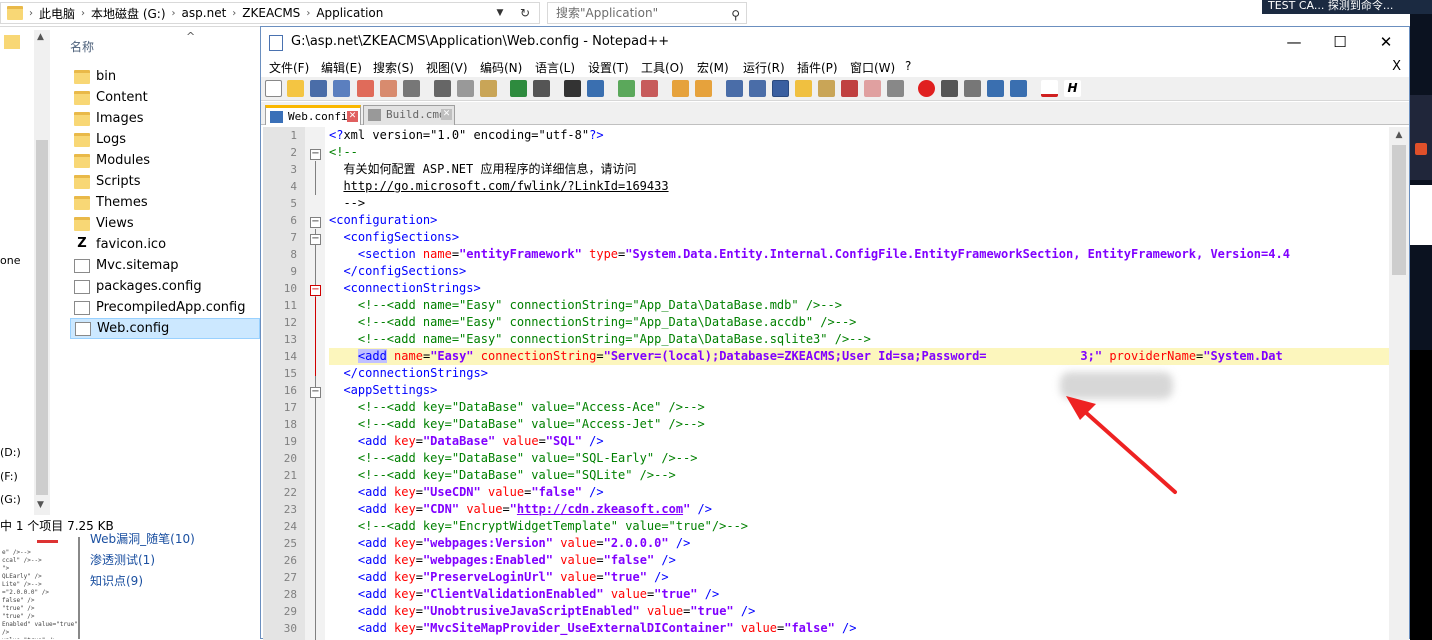 Image resolution: width=1432 pixels, height=640 pixels. Describe the element at coordinates (995, 88) in the screenshot. I see `run-macro-multiple-icon` at that location.